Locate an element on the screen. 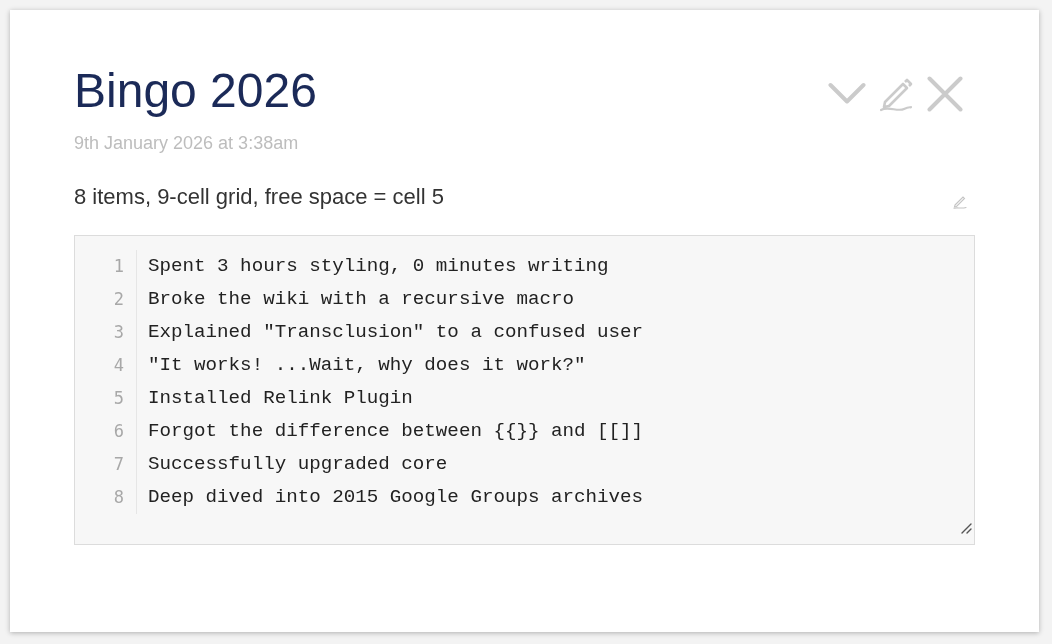 This screenshot has width=1052, height=644. code-line: Deep dived into 2015 Google Groups archives is located at coordinates (396, 497).